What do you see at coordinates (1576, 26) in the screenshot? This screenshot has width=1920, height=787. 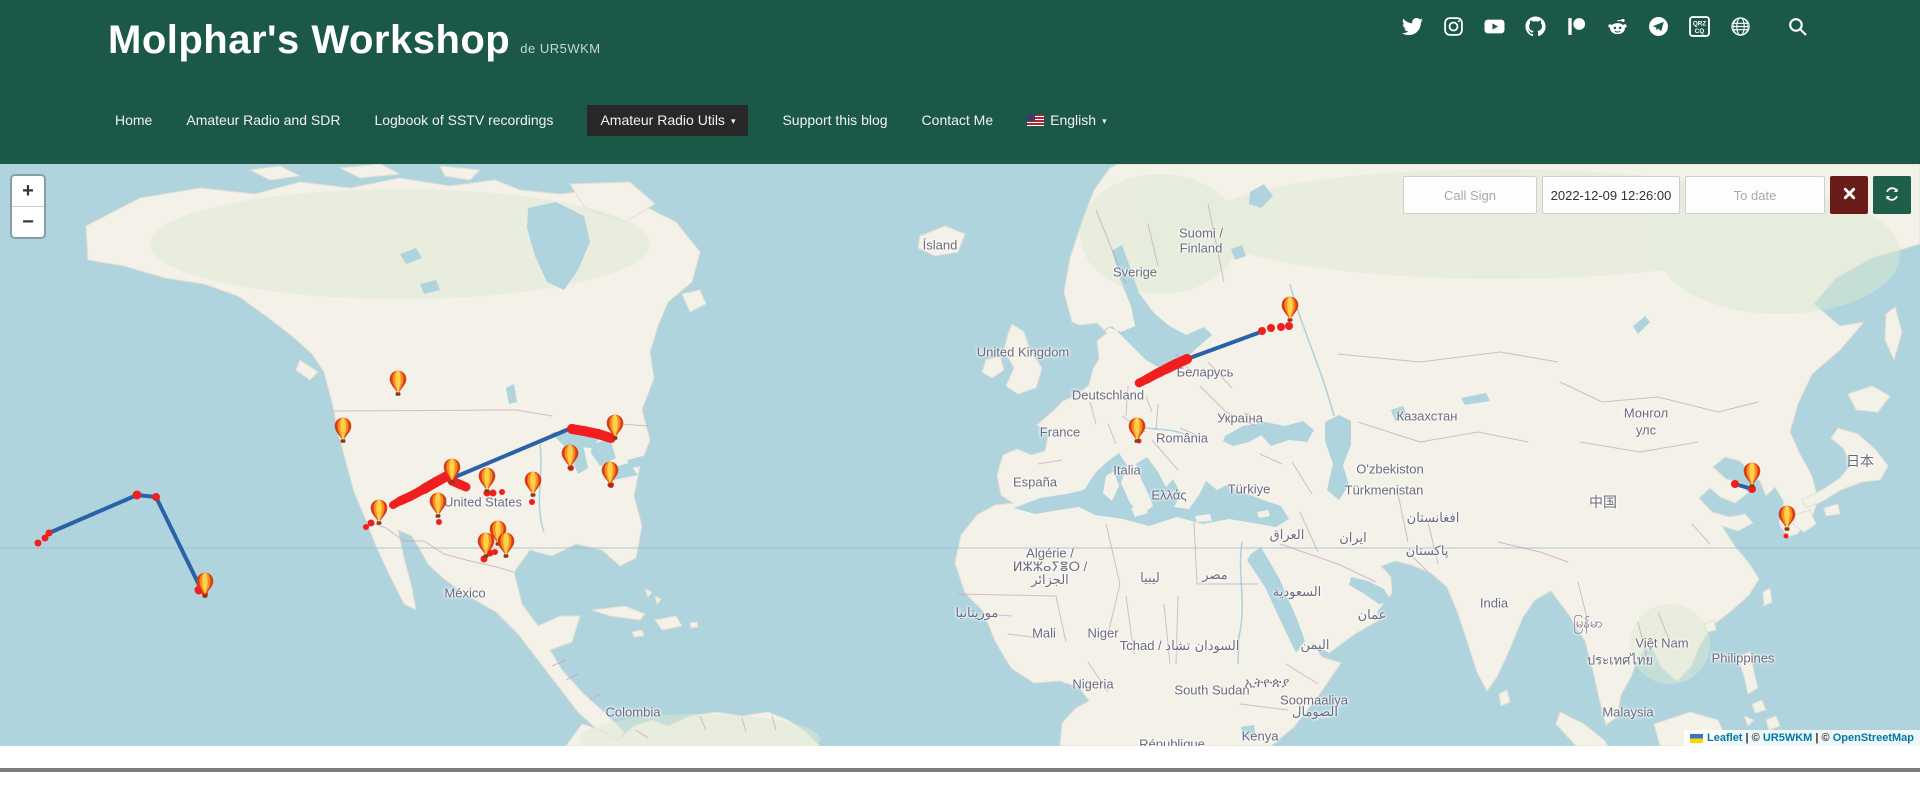 I see `patreon-icon` at bounding box center [1576, 26].